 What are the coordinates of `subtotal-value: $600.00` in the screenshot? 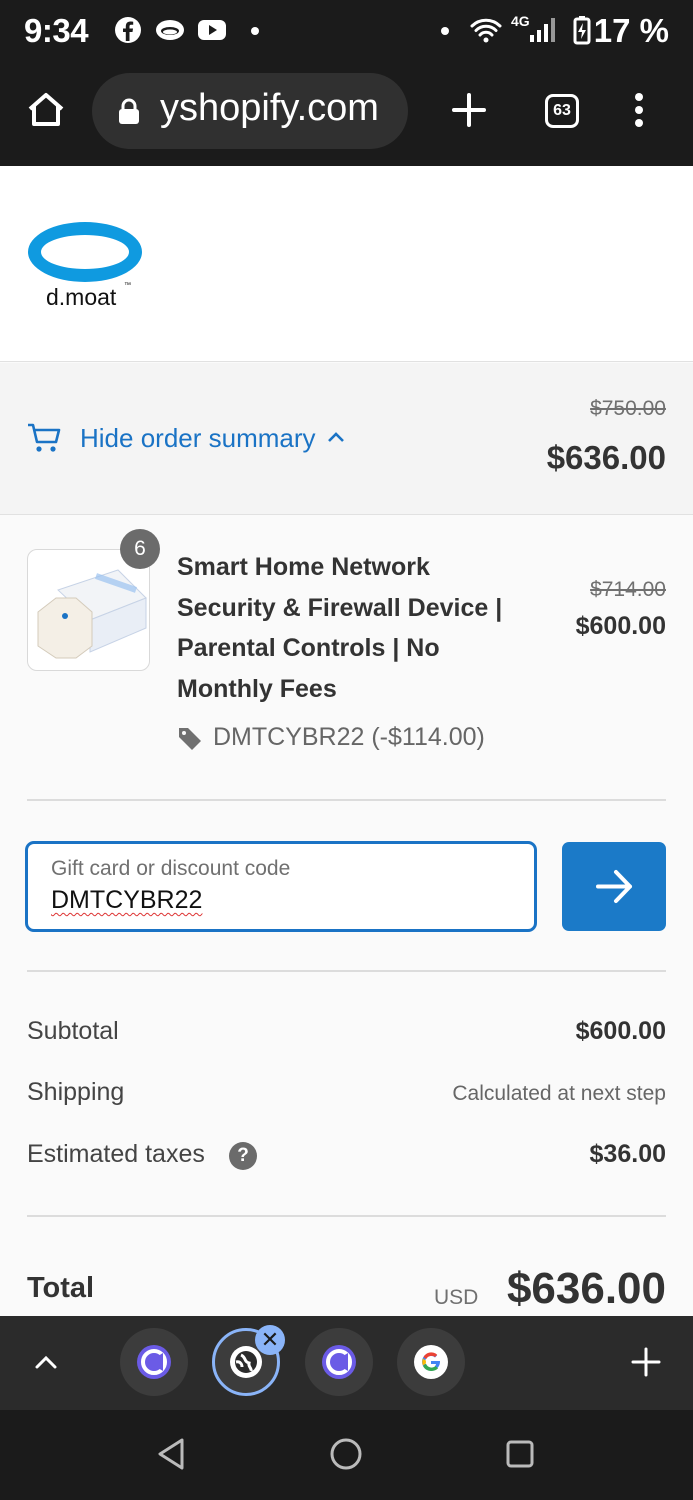 It's located at (620, 1031).